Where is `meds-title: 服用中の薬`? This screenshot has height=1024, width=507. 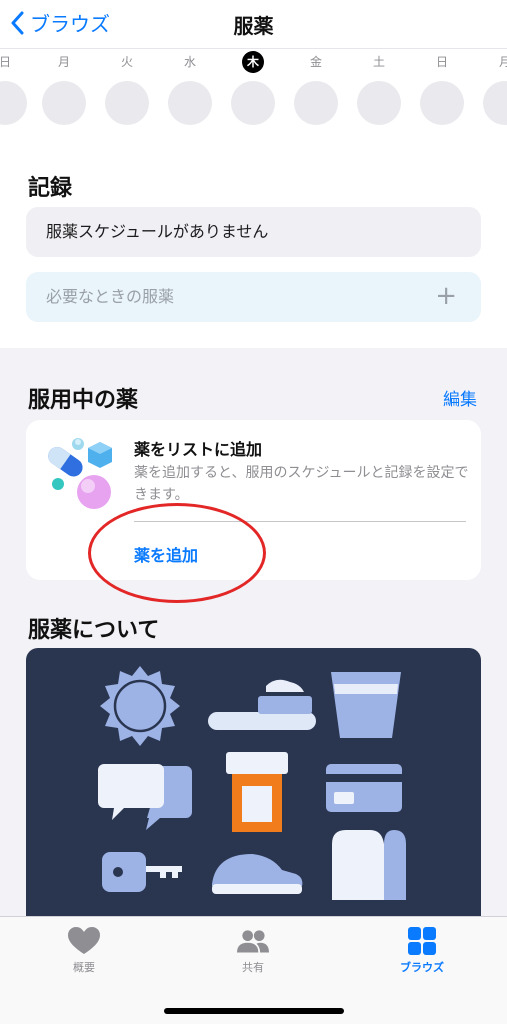 meds-title: 服用中の薬 is located at coordinates (83, 400).